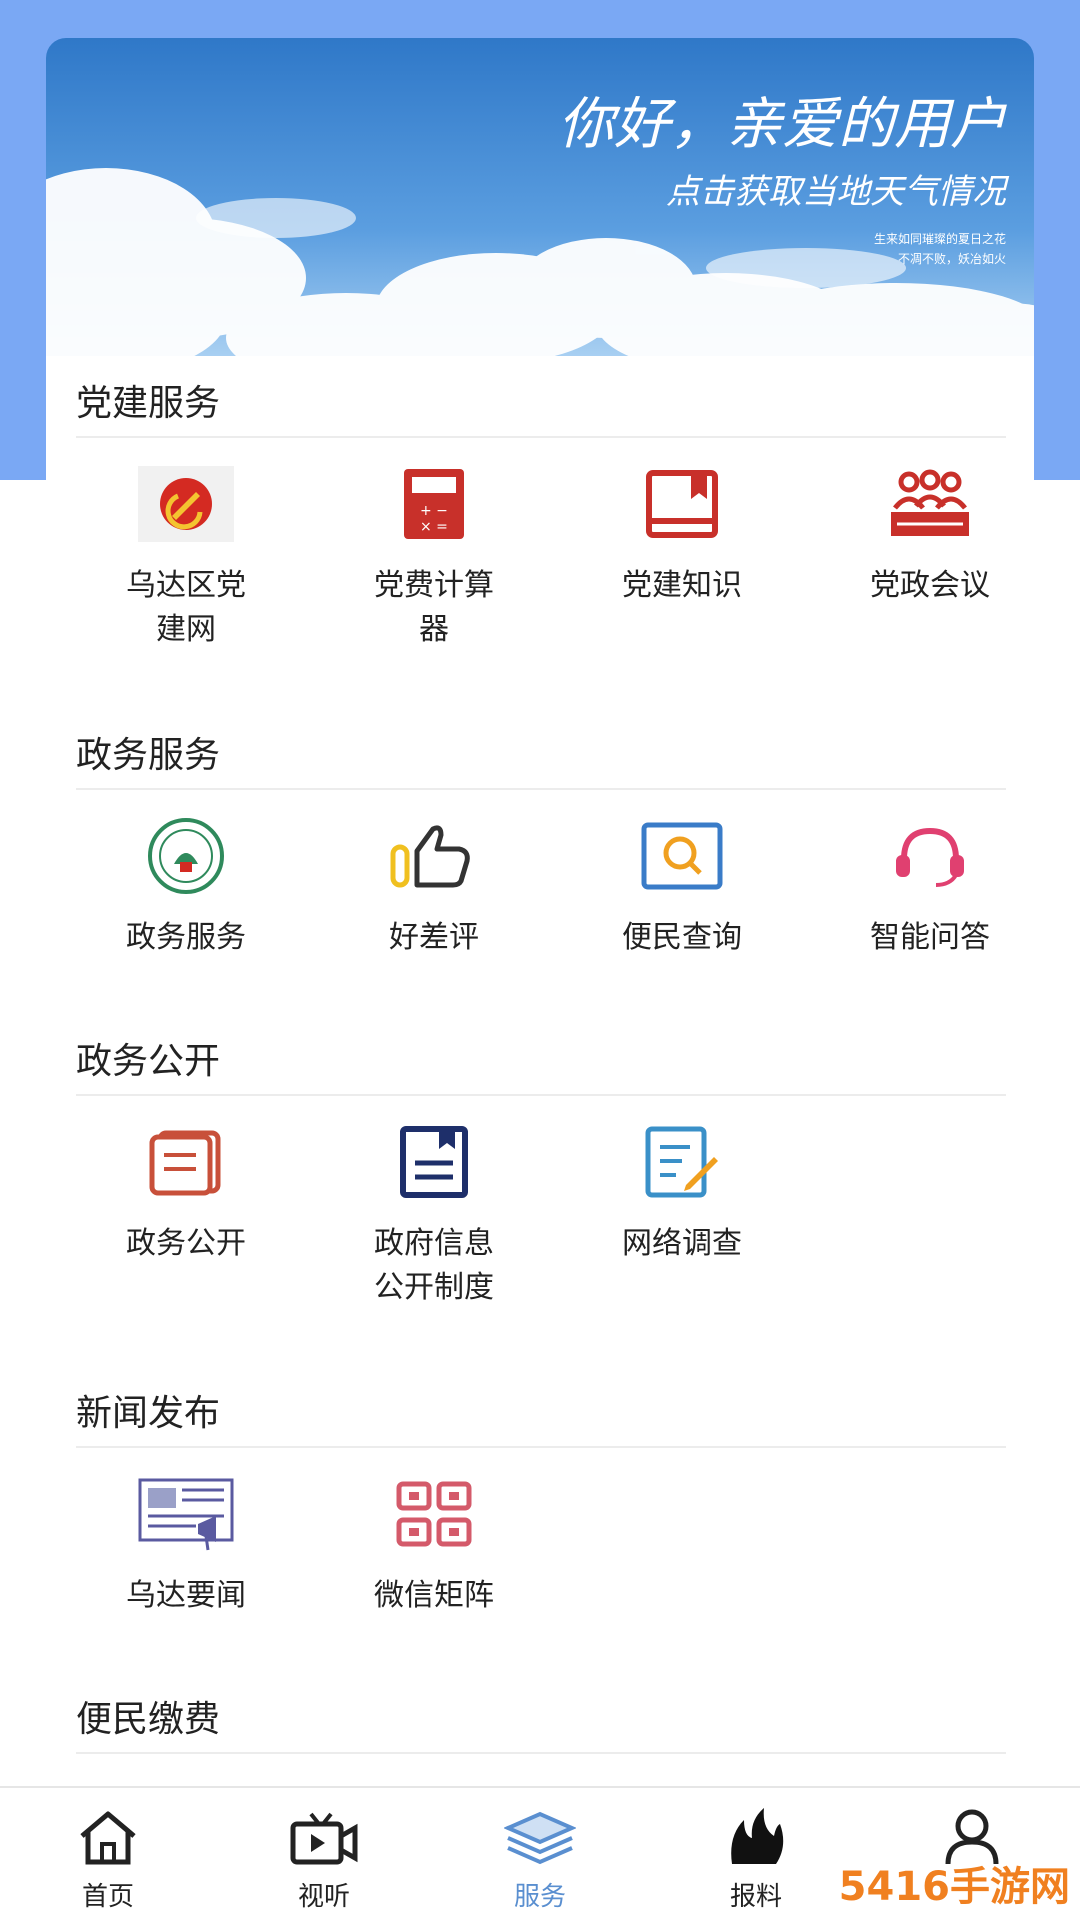 The width and height of the screenshot is (1080, 1920). I want to click on section-convenience-payment: 便民缴费, so click(541, 1721).